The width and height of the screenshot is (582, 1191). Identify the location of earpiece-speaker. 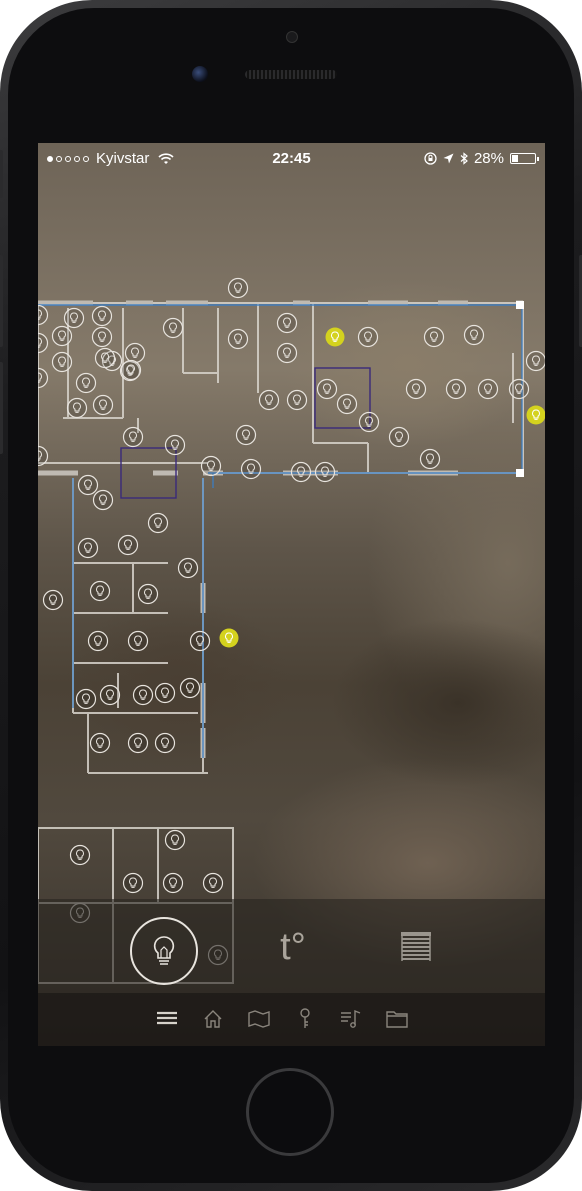
(291, 74).